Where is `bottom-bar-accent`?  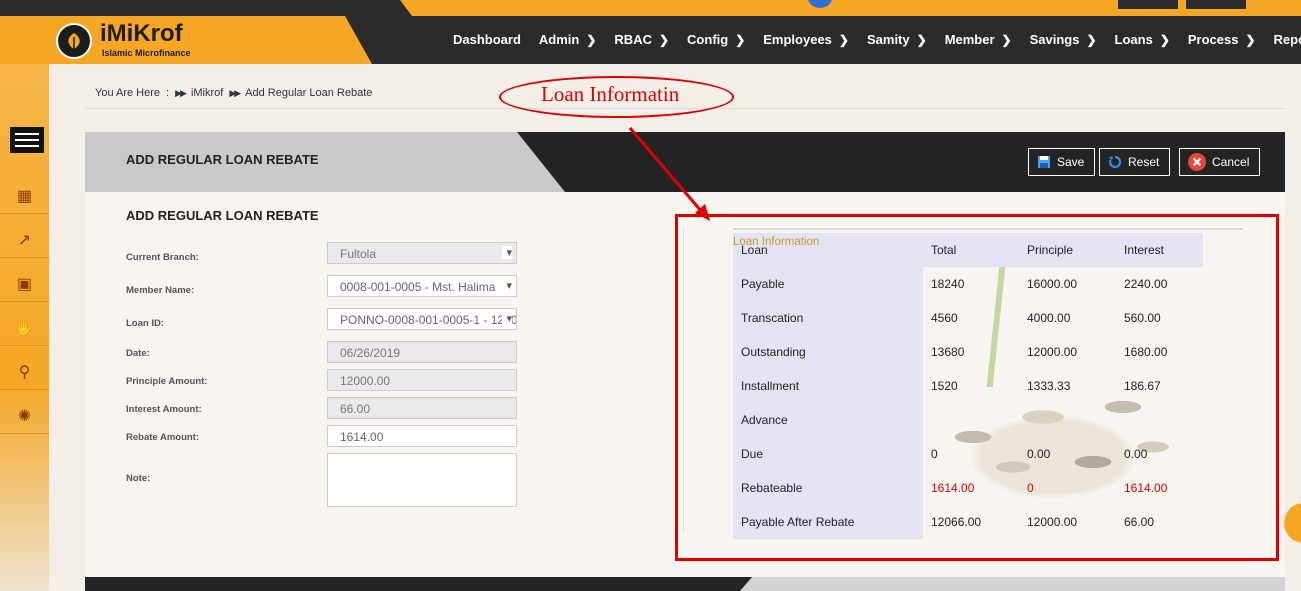 bottom-bar-accent is located at coordinates (1012, 584).